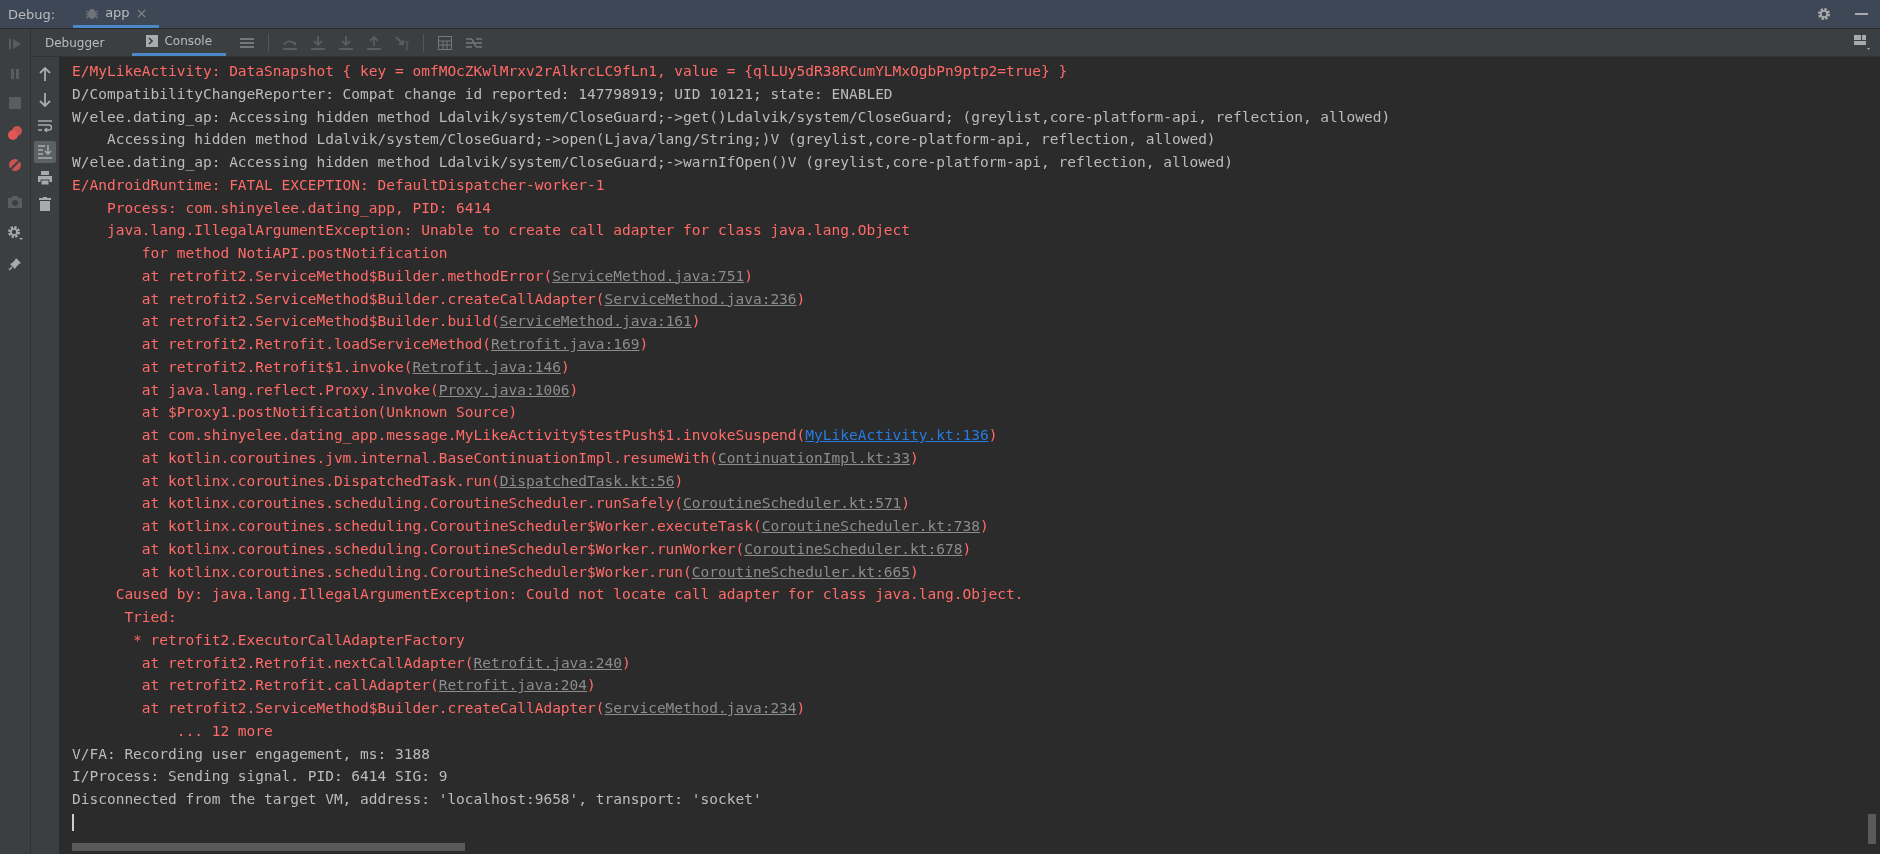 The width and height of the screenshot is (1880, 854). What do you see at coordinates (224, 730) in the screenshot?
I see `log-text: ... 12 more` at bounding box center [224, 730].